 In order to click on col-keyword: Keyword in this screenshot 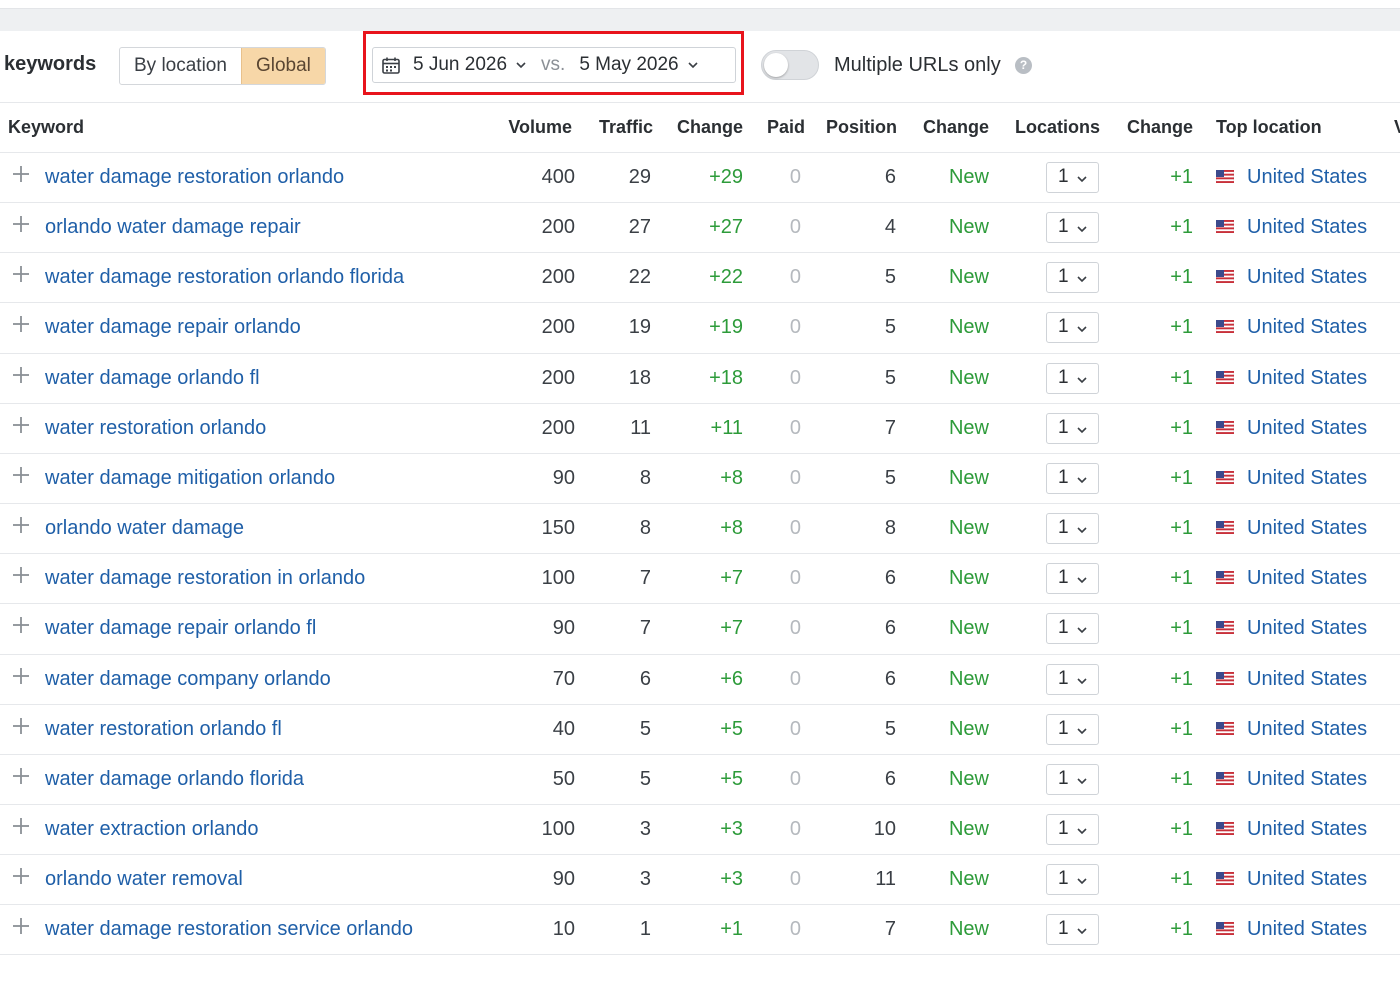, I will do `click(46, 127)`.